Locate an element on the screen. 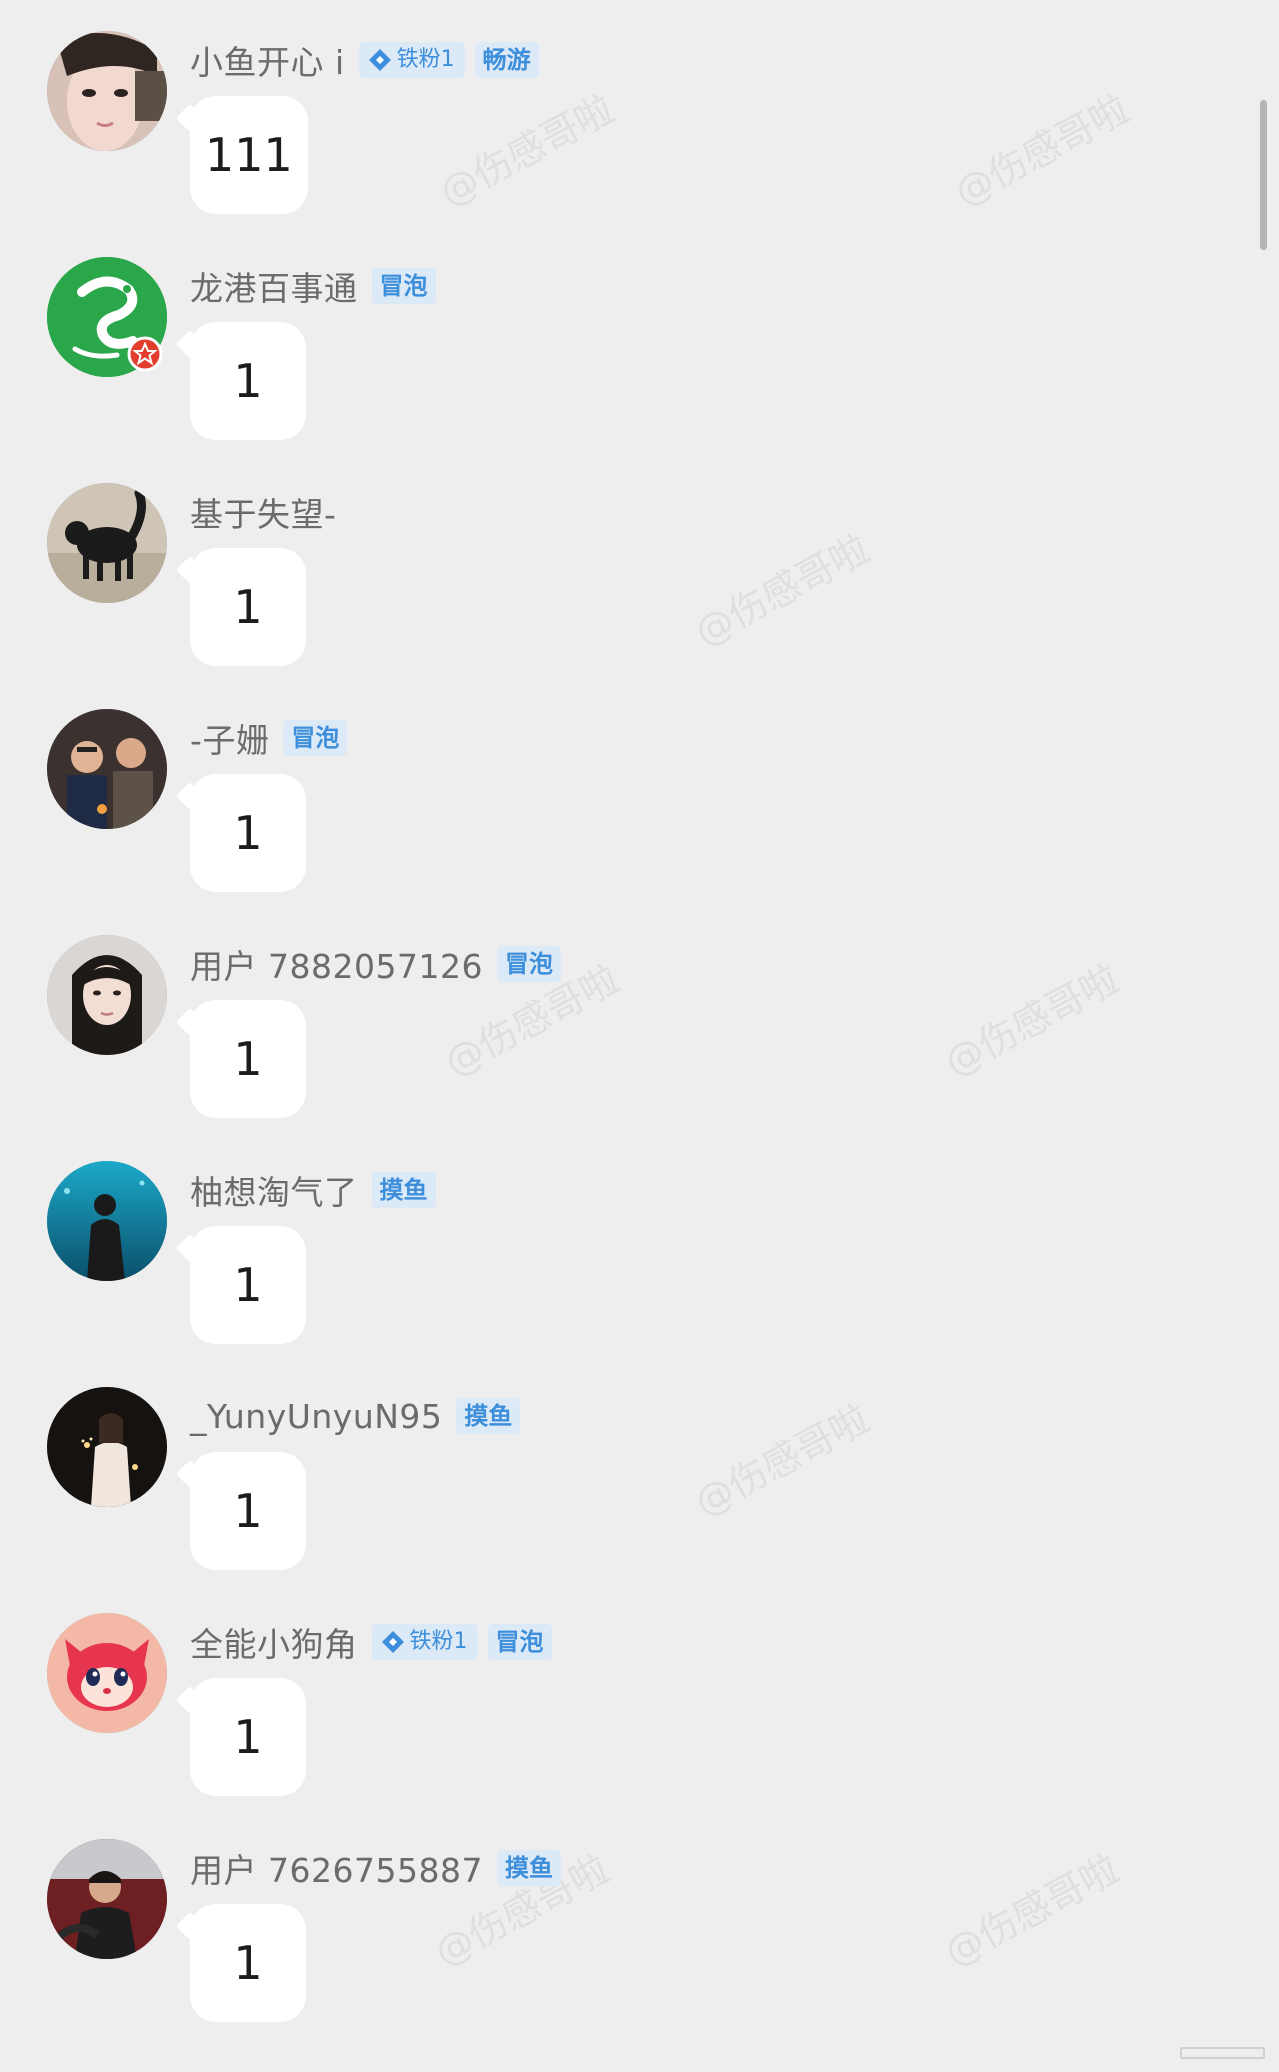 Image resolution: width=1279 pixels, height=2072 pixels. sparkler-night-avatar is located at coordinates (107, 1447).